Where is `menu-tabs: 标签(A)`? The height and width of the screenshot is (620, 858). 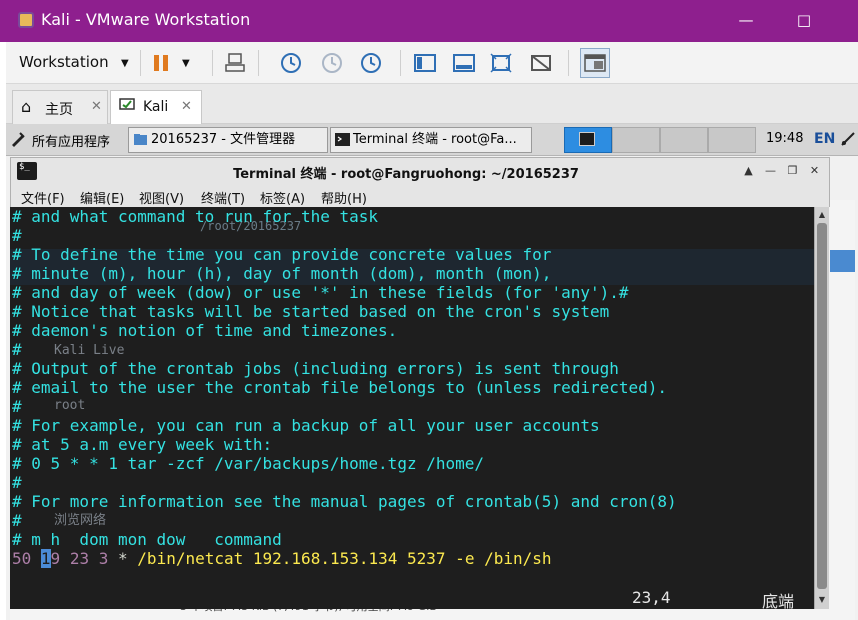
menu-tabs: 标签(A) is located at coordinates (282, 197).